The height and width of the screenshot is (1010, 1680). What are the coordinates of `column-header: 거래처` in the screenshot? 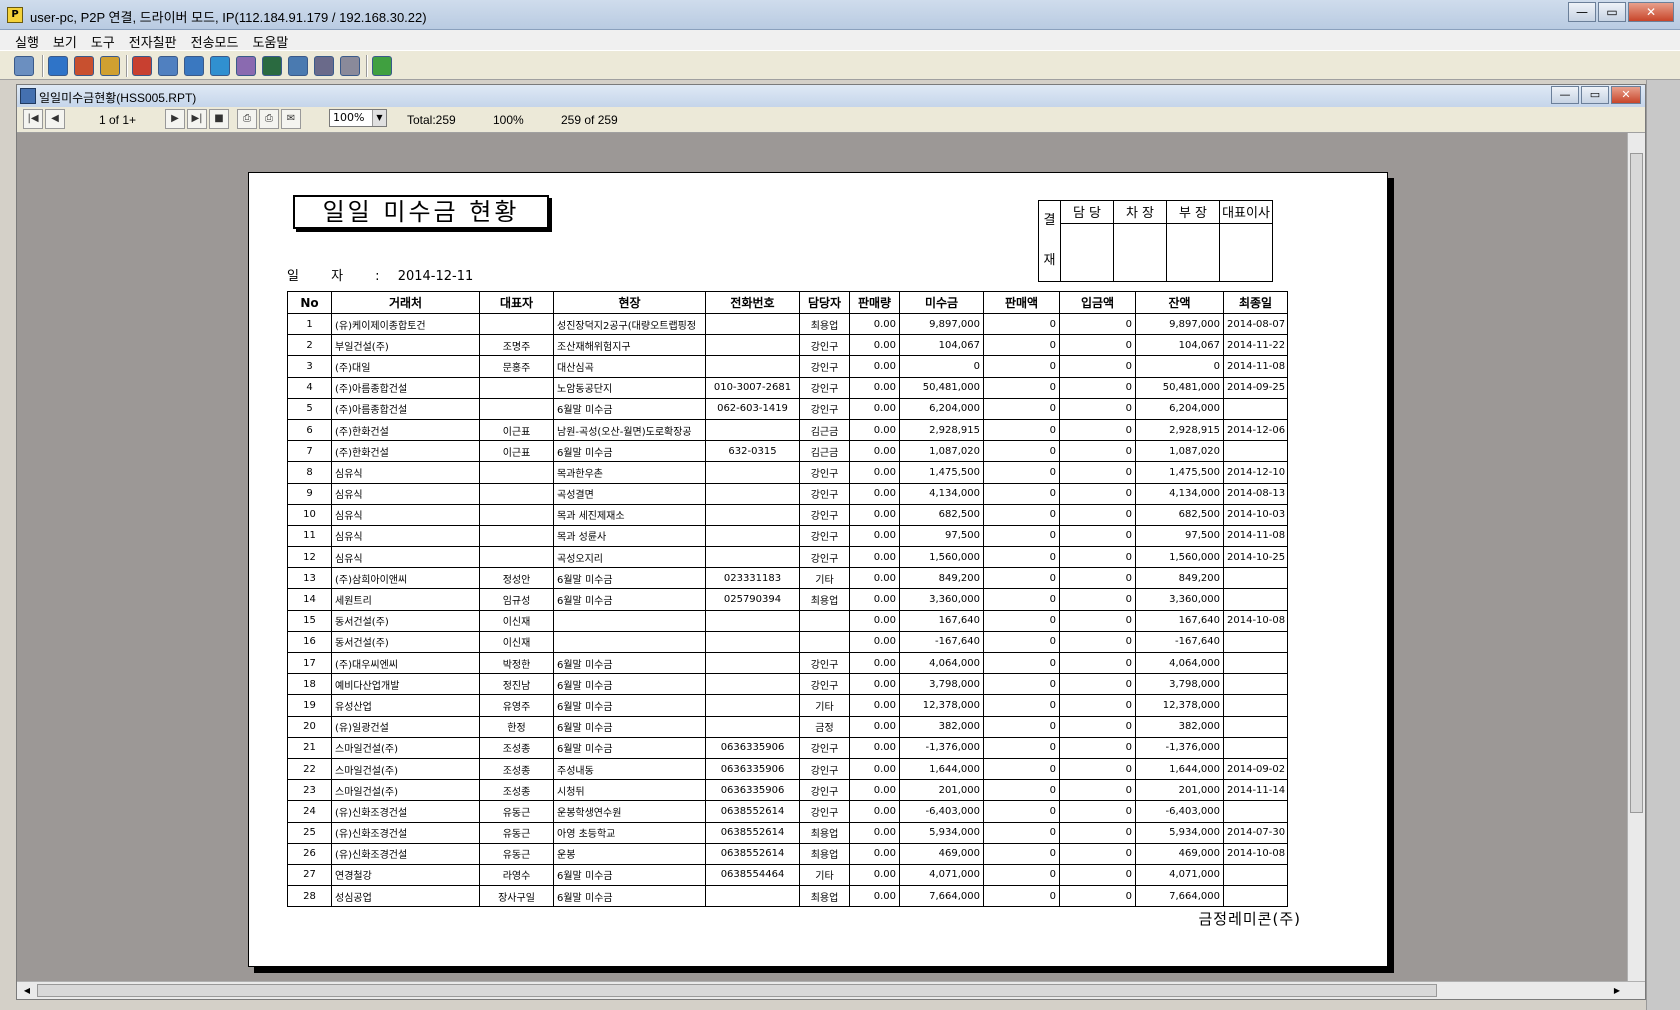 It's located at (405, 302).